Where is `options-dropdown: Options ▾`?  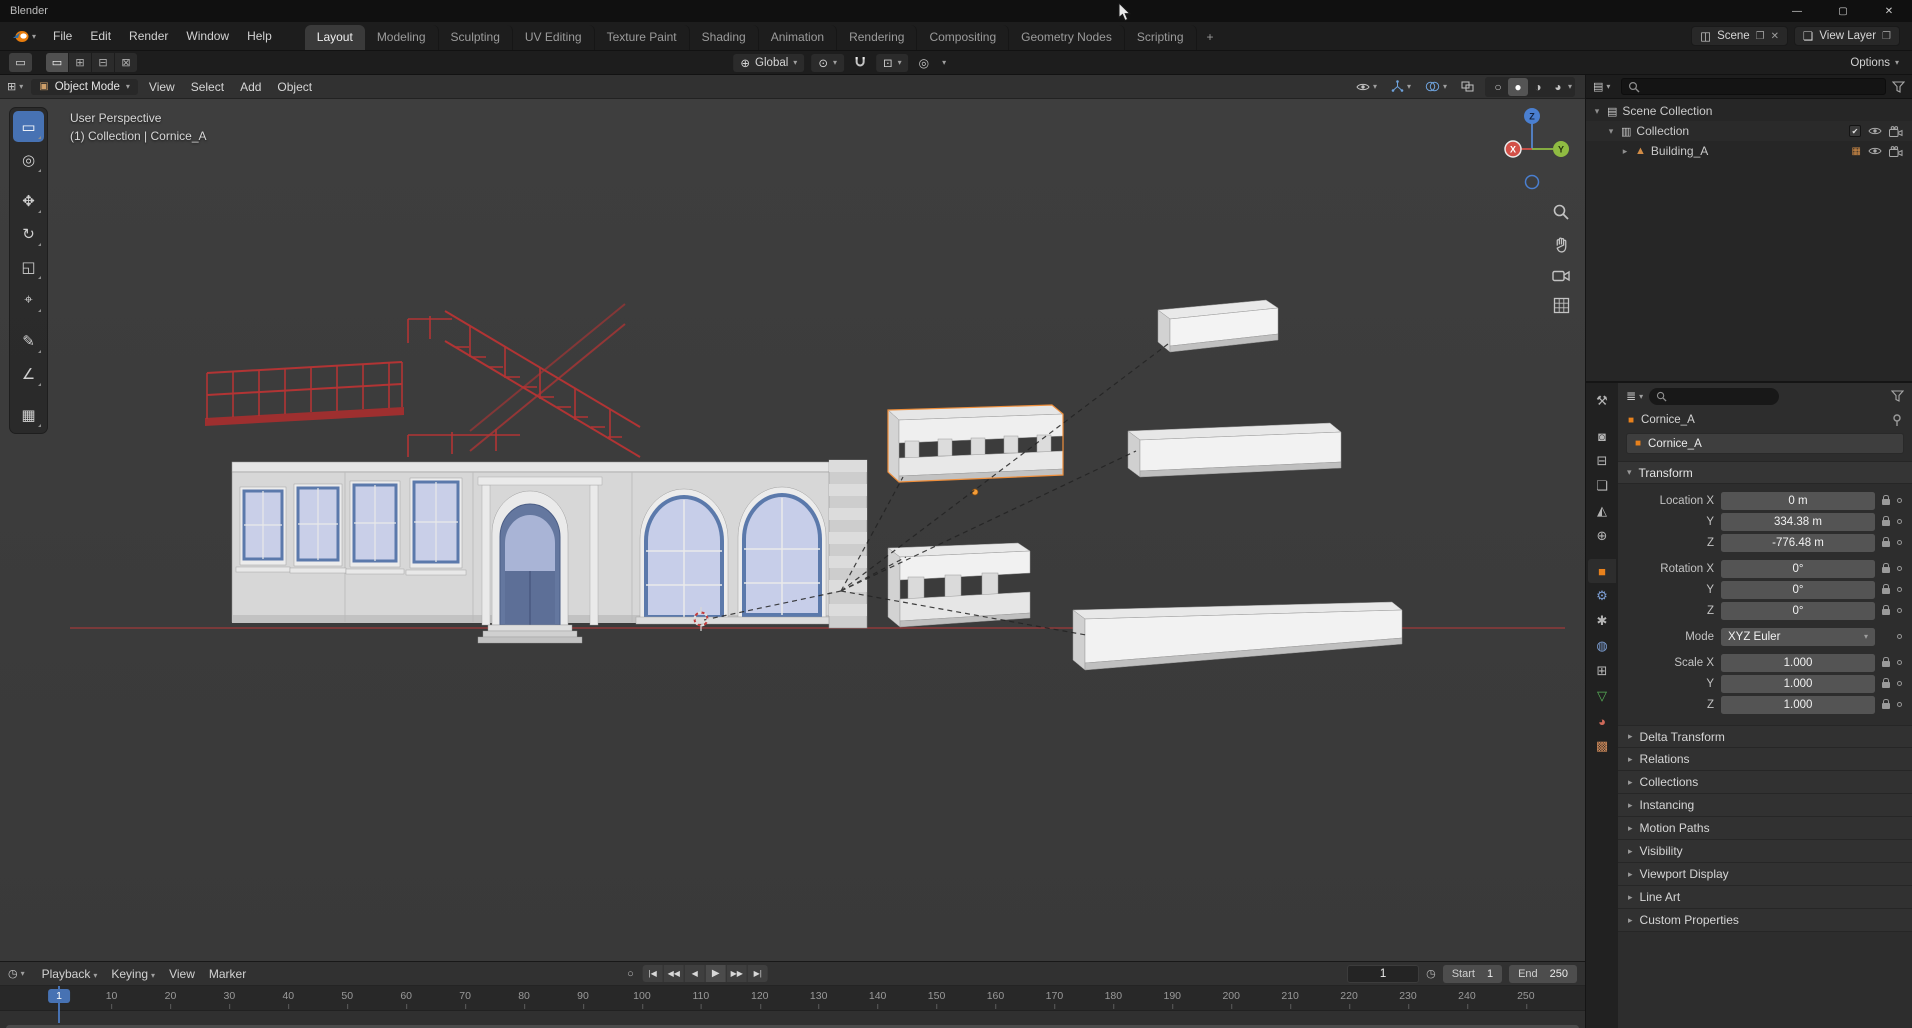
options-dropdown: Options ▾ is located at coordinates (1876, 63).